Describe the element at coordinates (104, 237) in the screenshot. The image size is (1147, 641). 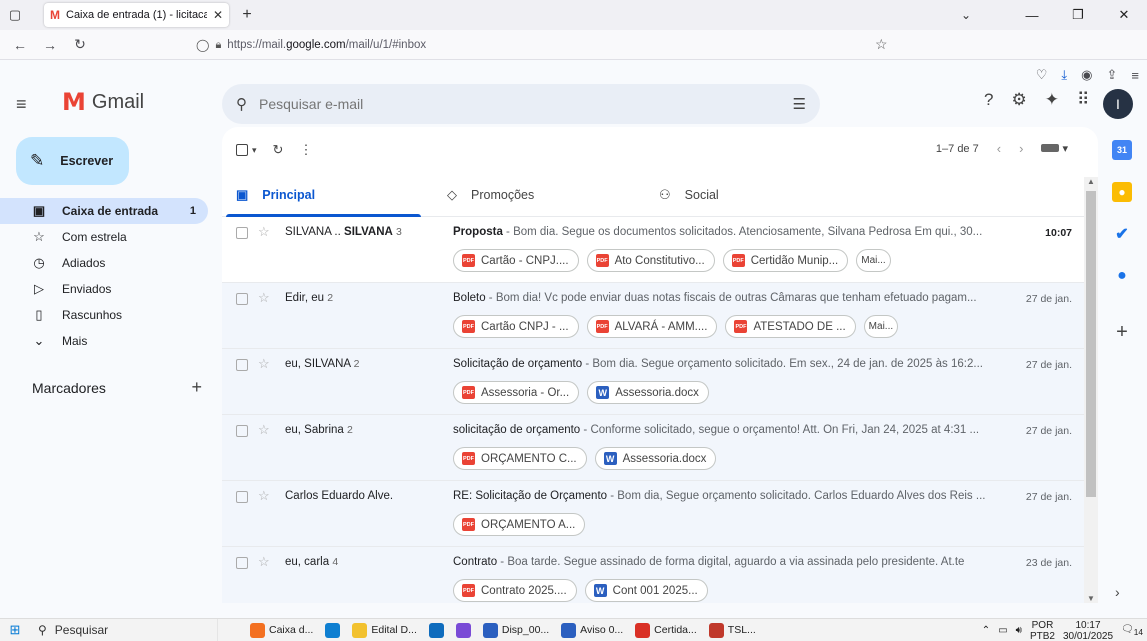
I see `sidebar-item-starred: ☆ Com estrela` at that location.